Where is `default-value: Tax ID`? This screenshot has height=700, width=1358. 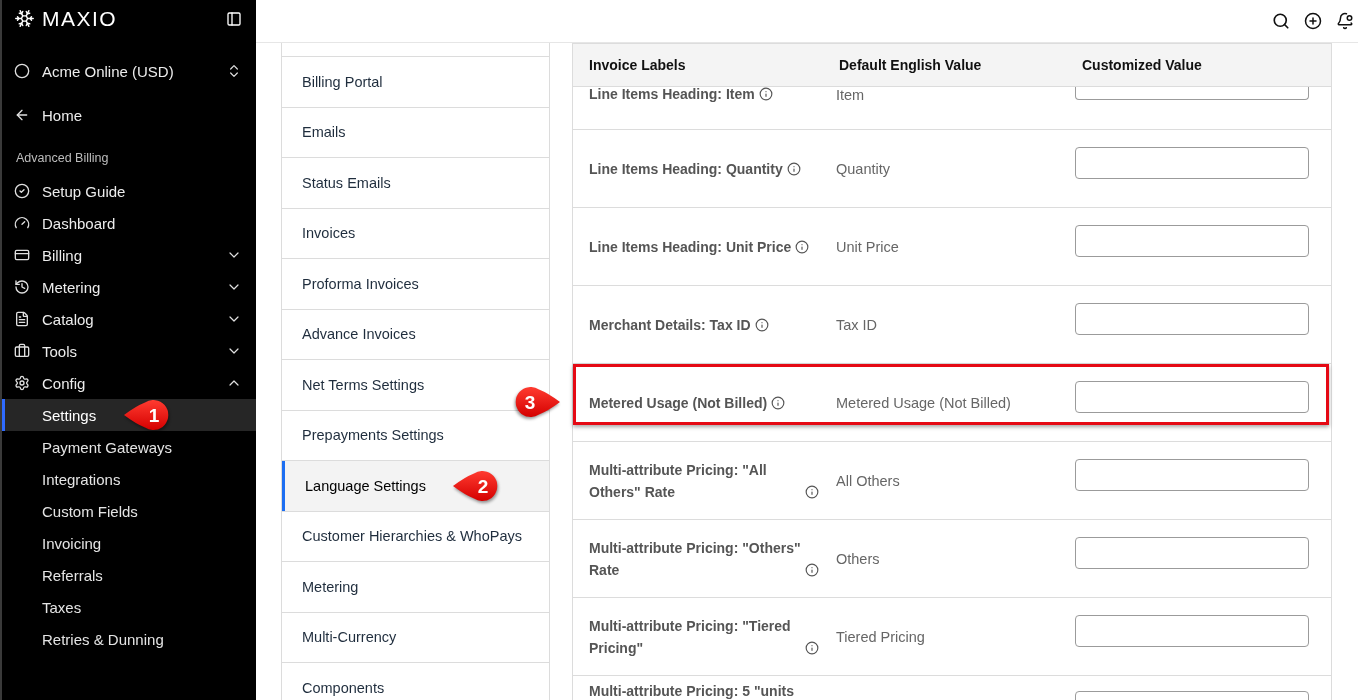 default-value: Tax ID is located at coordinates (857, 324).